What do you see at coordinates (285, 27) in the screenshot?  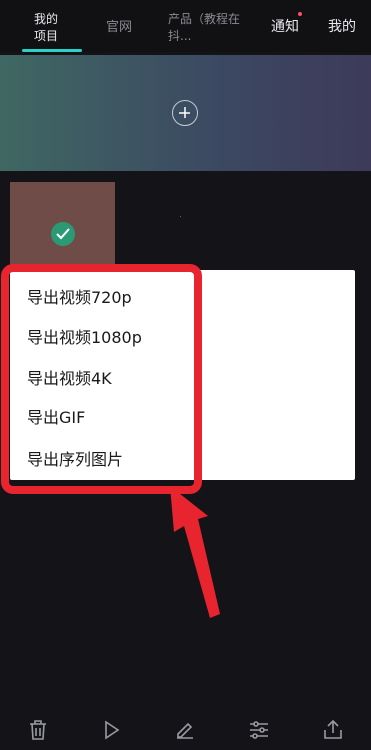 I see `tab-notifications: 通知` at bounding box center [285, 27].